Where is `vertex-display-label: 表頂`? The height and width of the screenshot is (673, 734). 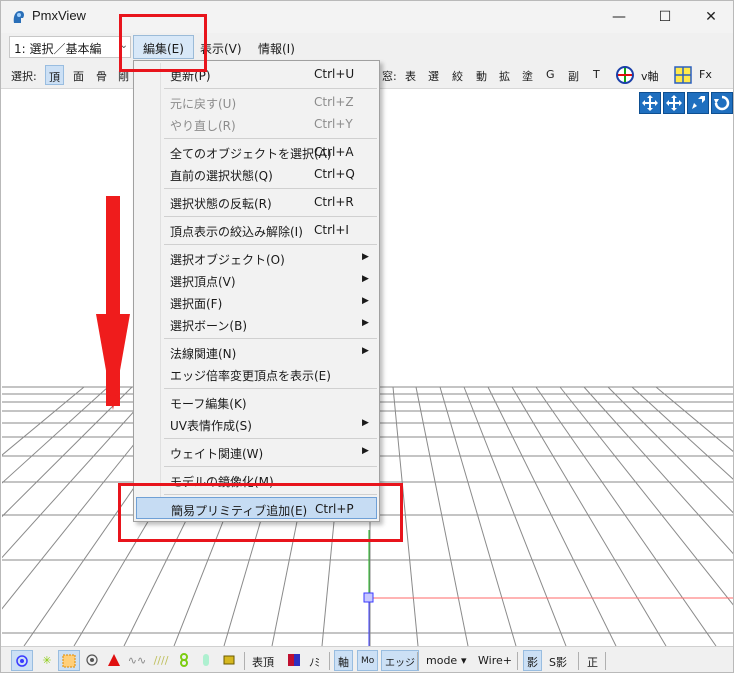 vertex-display-label: 表頂 is located at coordinates (263, 662).